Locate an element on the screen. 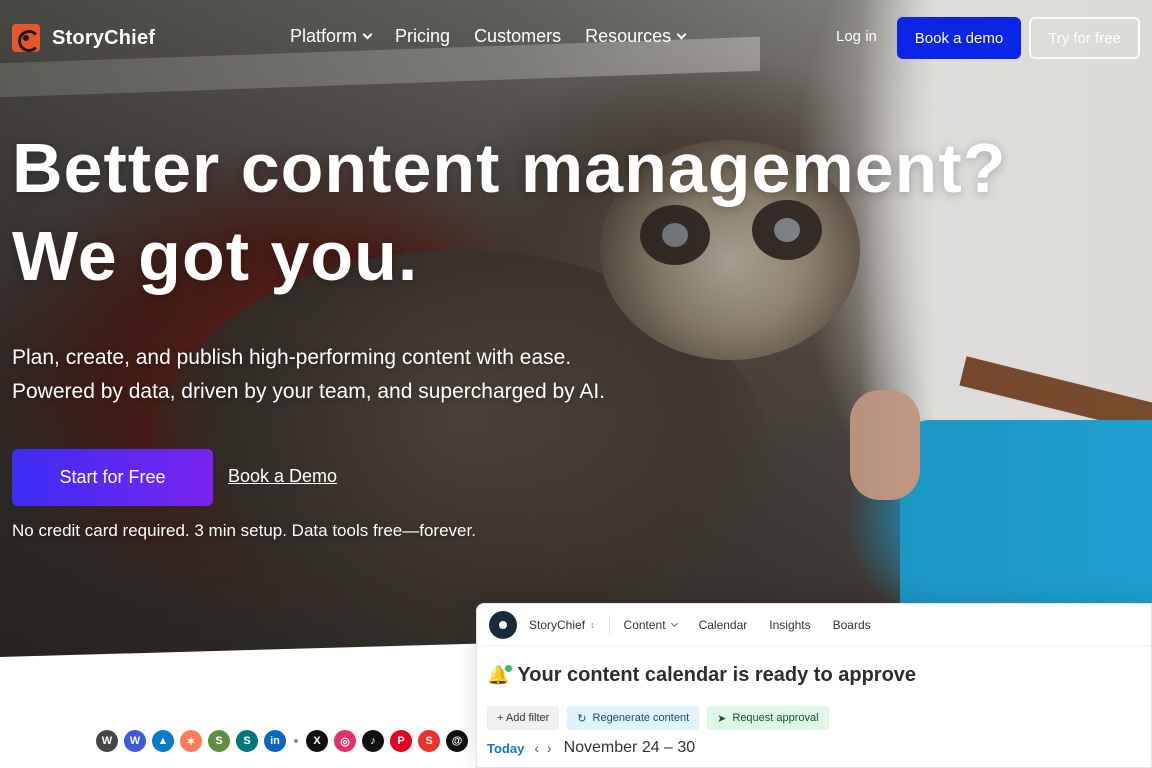 Image resolution: width=1152 pixels, height=768 pixels. nav-item-resources: Resources is located at coordinates (636, 36).